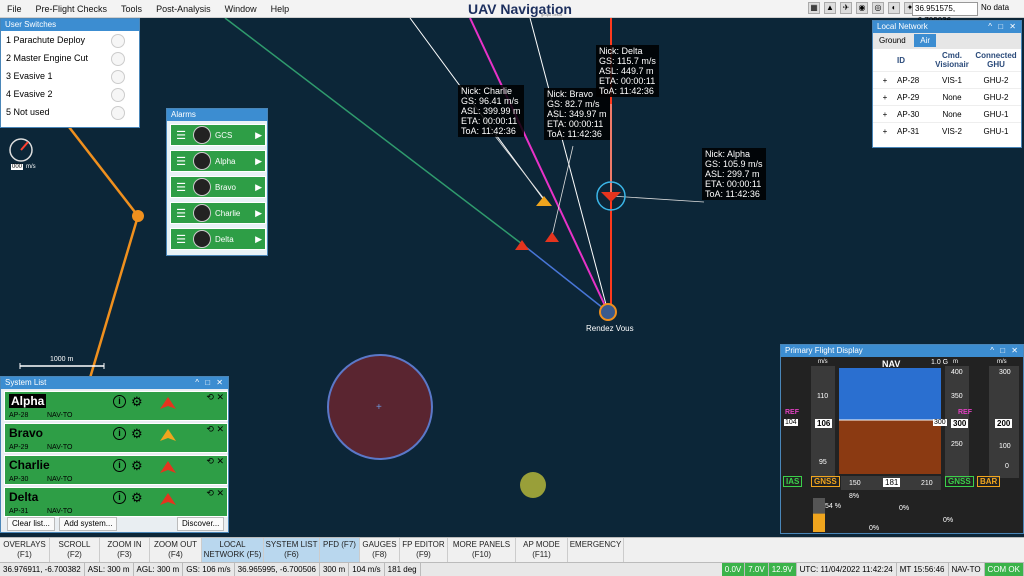  I want to click on pfd-speed-current: 106, so click(824, 423).